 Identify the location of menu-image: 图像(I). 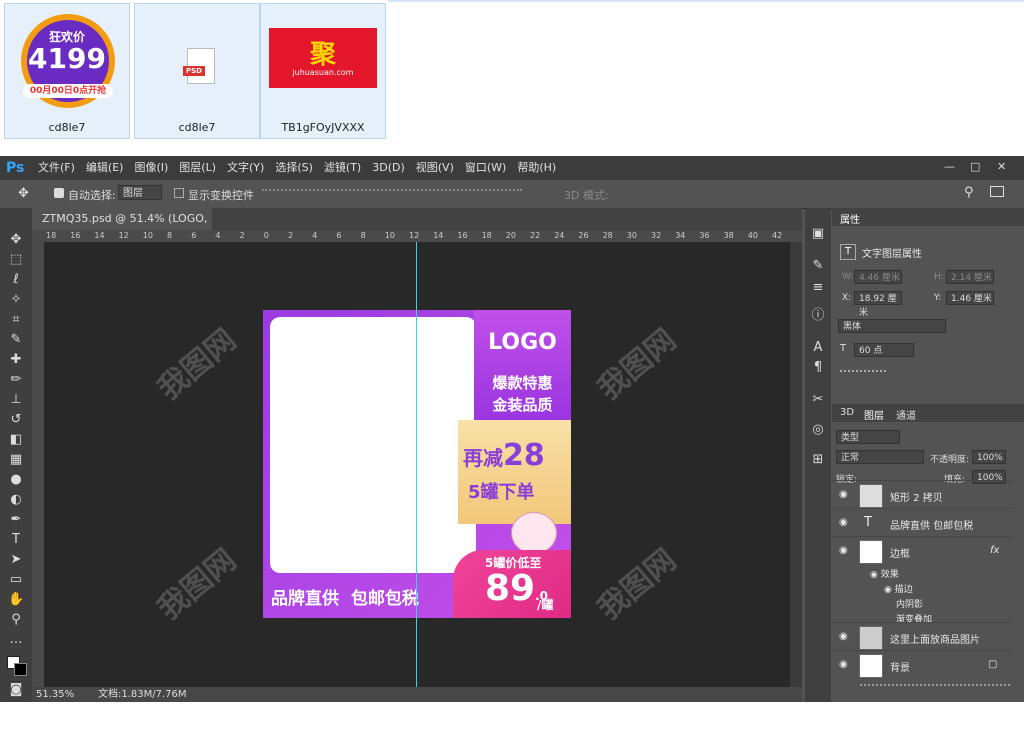
(151, 168).